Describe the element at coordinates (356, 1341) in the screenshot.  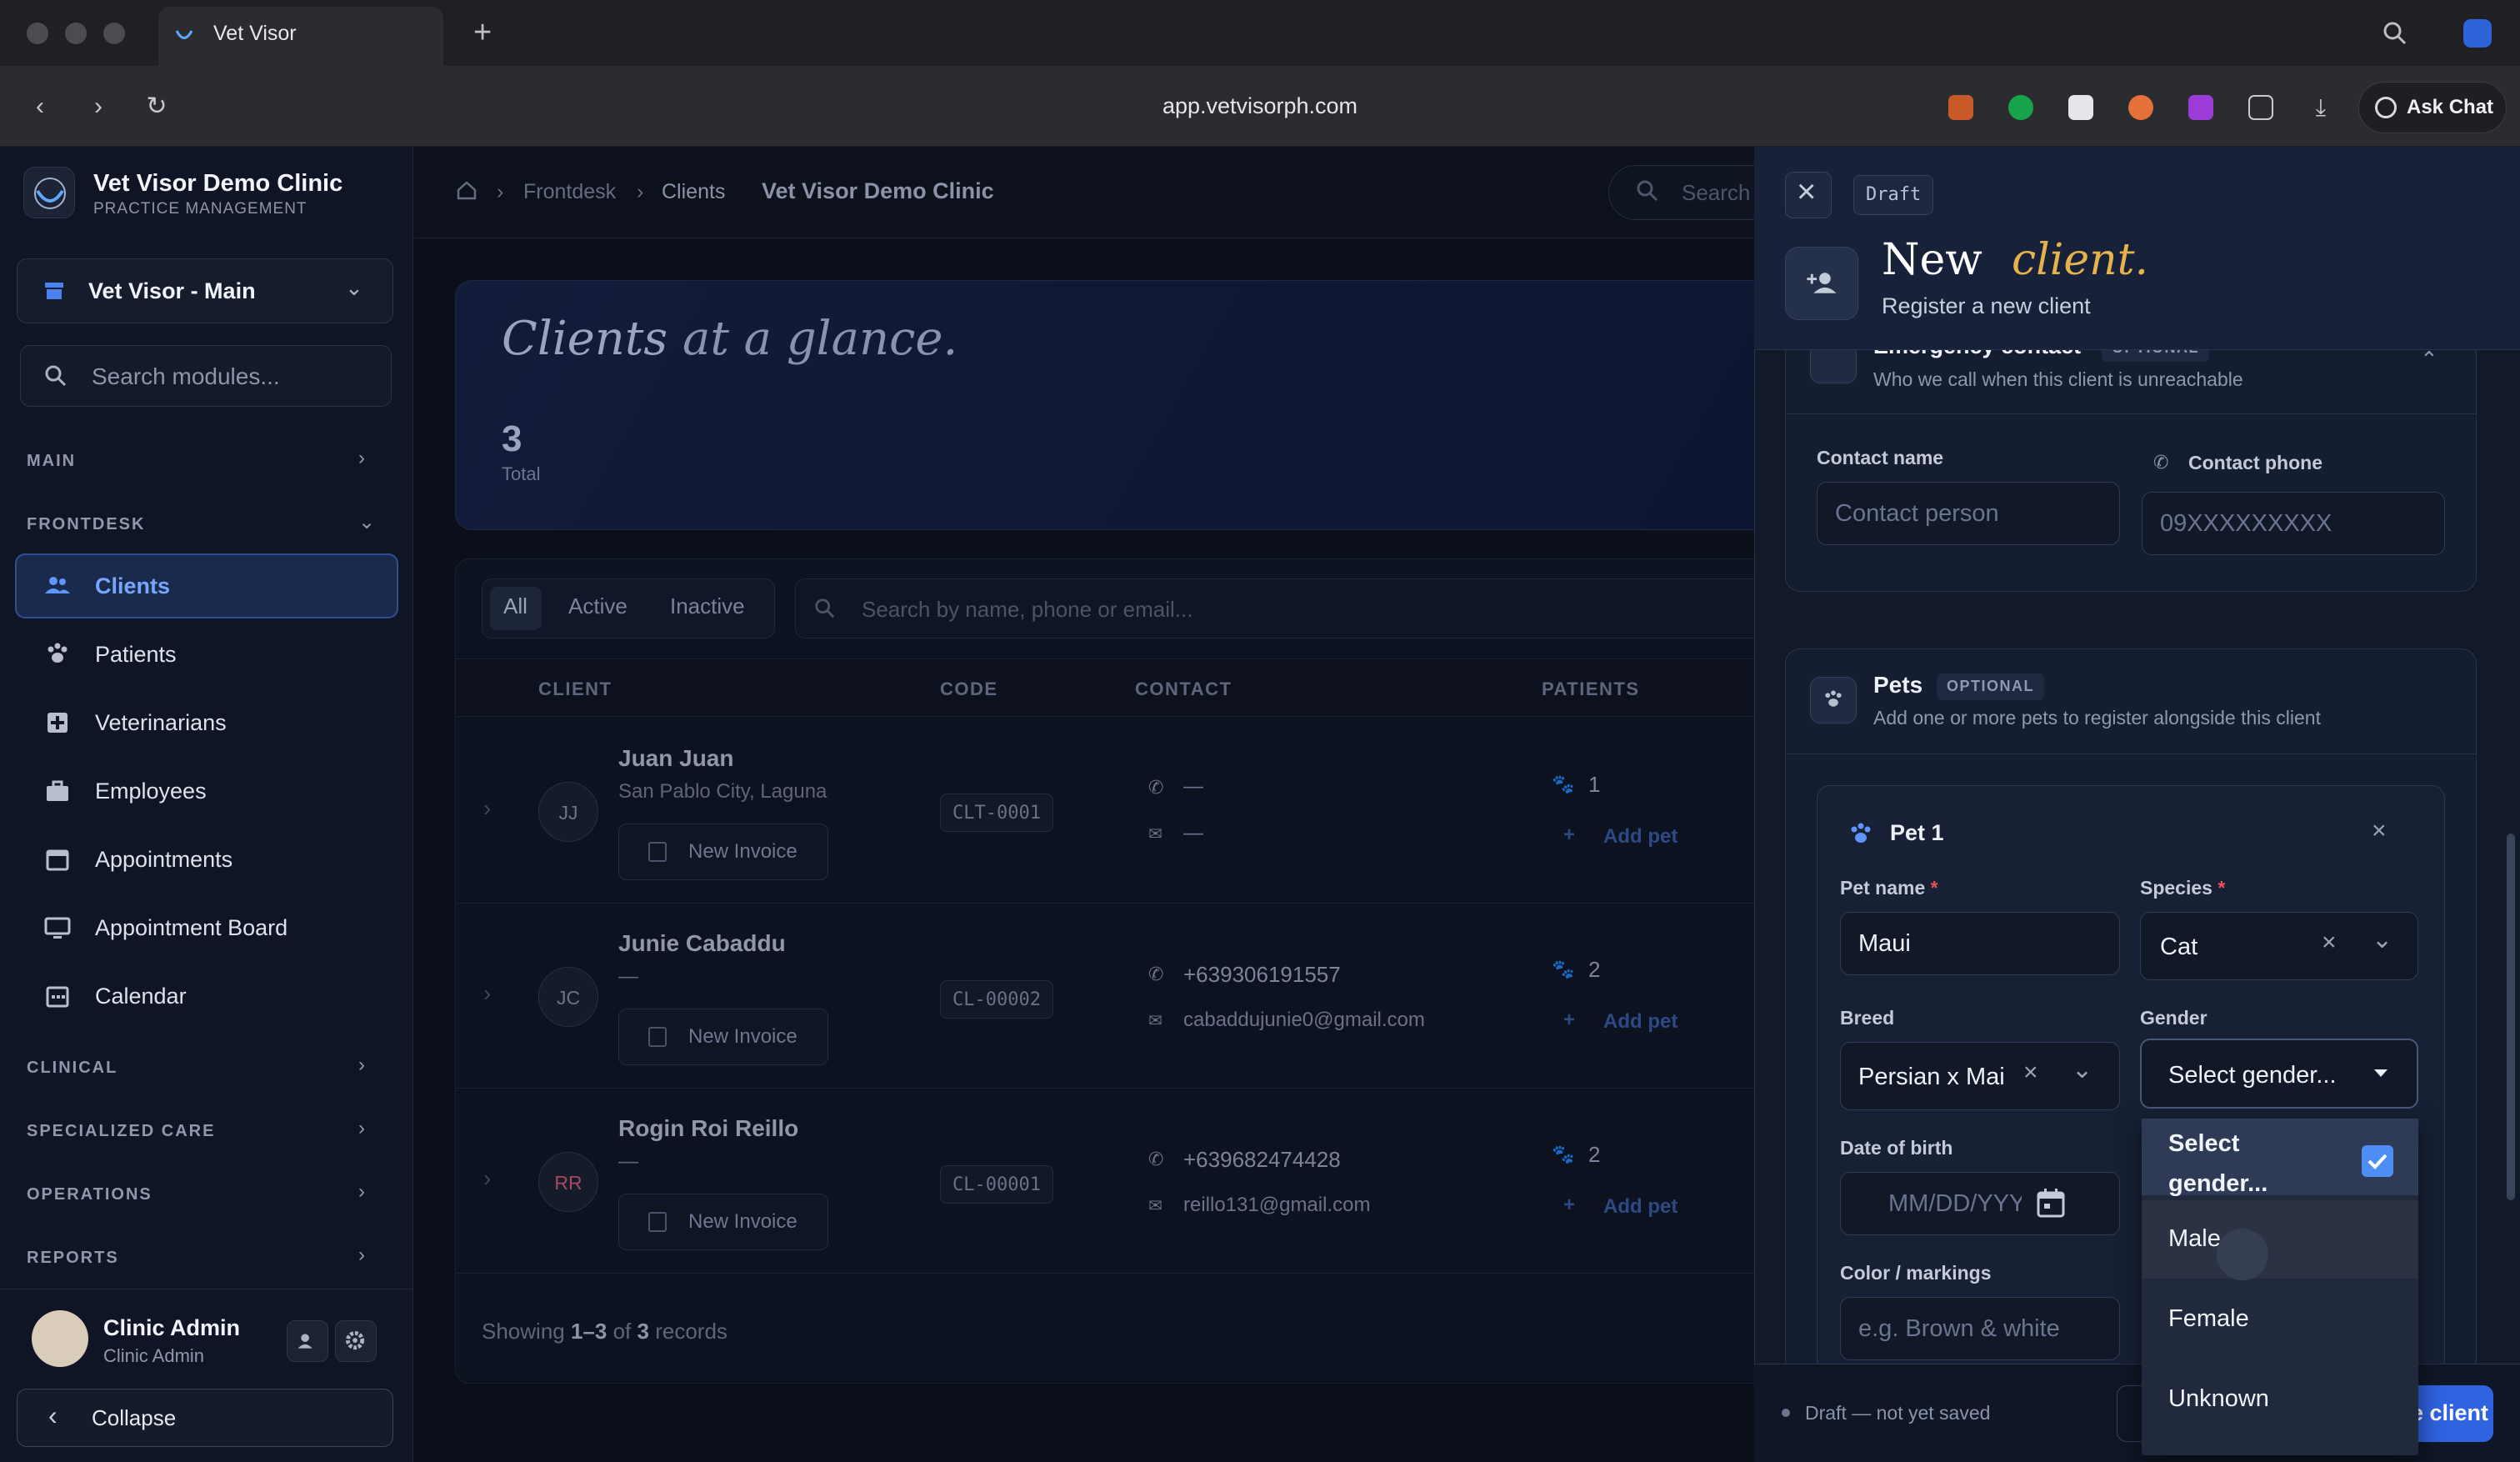
I see `settings-button` at that location.